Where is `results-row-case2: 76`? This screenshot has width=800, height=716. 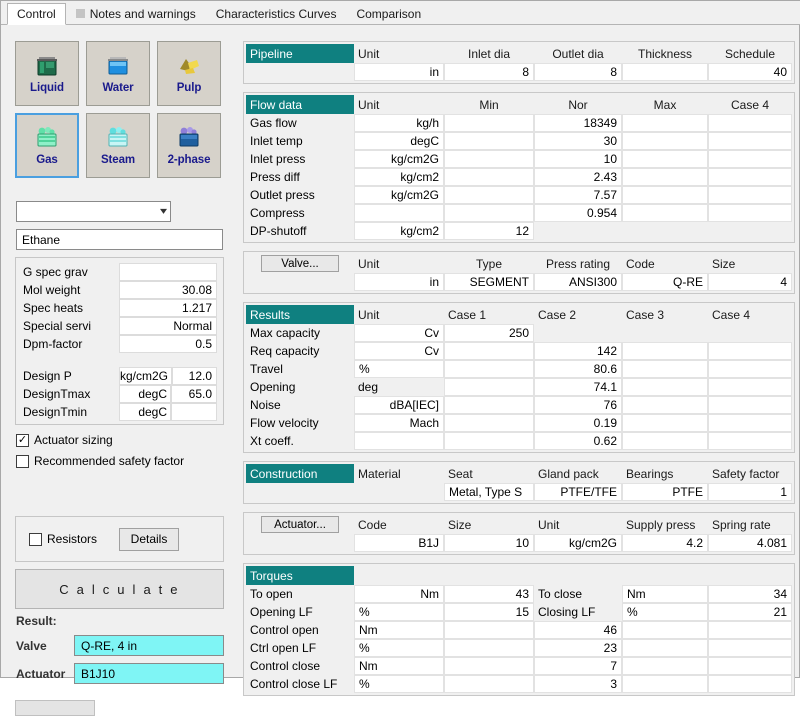
results-row-case2: 76 is located at coordinates (578, 405).